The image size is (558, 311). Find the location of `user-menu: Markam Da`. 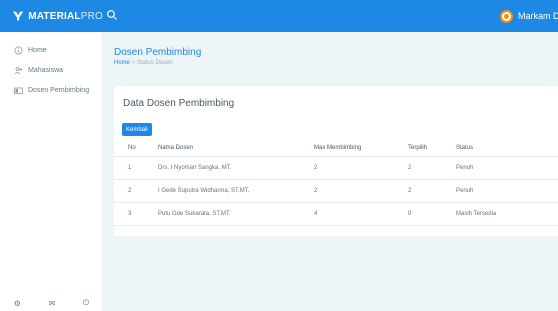

user-menu: Markam Da is located at coordinates (529, 16).